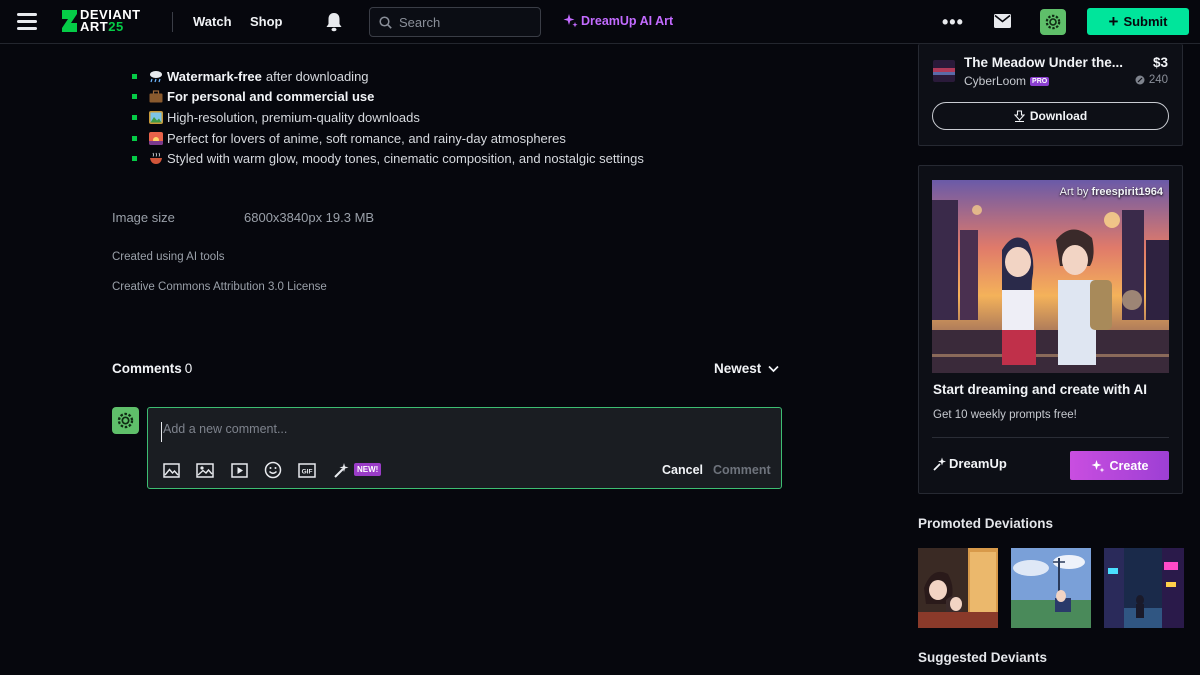 The image size is (1200, 675). I want to click on download-icon, so click(1019, 116).